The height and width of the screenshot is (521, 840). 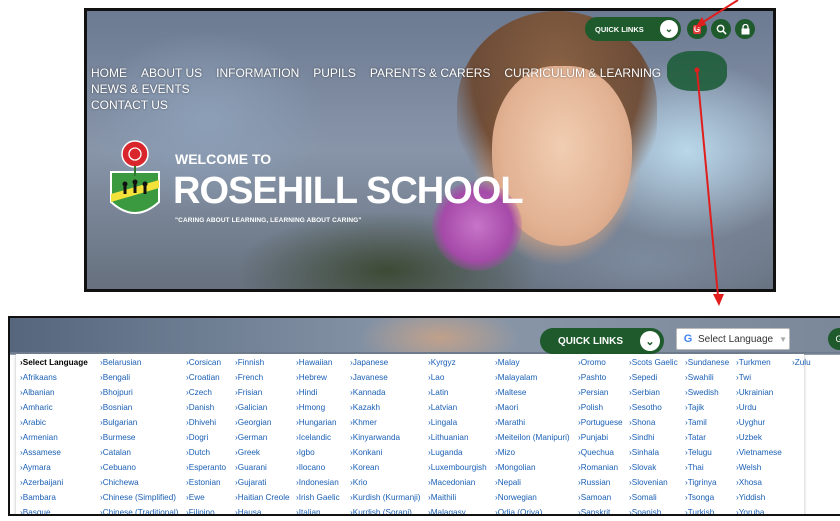 What do you see at coordinates (445, 453) in the screenshot?
I see `language-option: ›Luganda` at bounding box center [445, 453].